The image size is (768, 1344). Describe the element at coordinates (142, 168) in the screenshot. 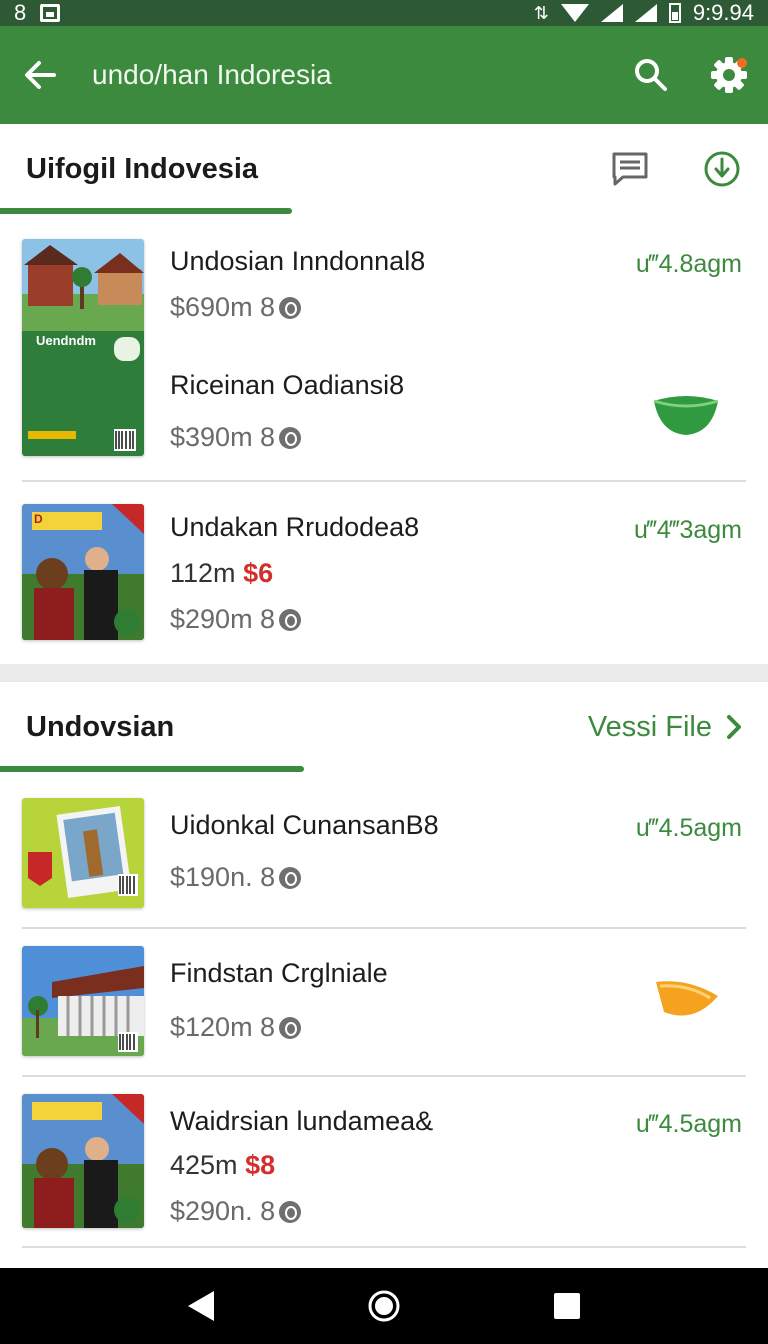

I see `section-title: Uifogil Indovesia` at that location.